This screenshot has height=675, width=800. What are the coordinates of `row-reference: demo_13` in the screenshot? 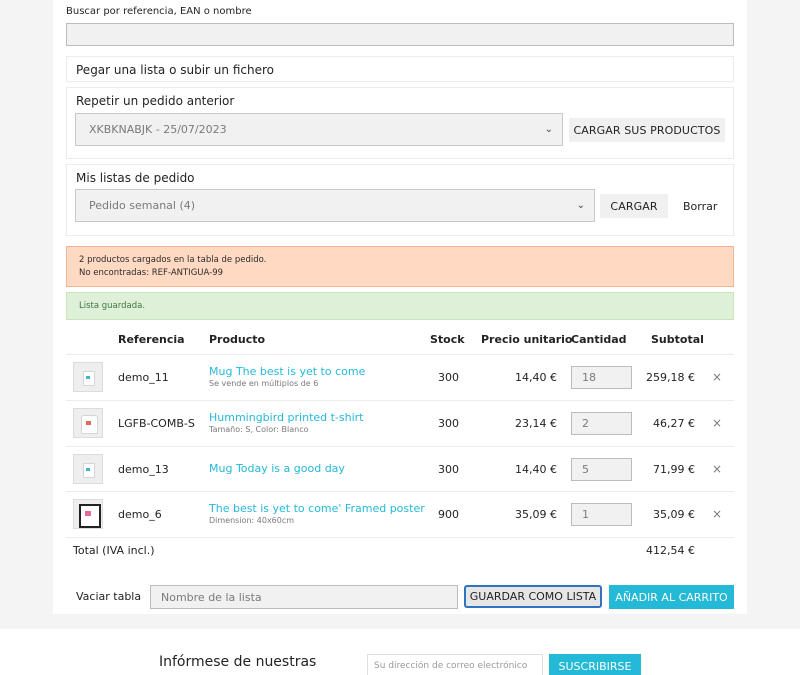 It's located at (143, 469).